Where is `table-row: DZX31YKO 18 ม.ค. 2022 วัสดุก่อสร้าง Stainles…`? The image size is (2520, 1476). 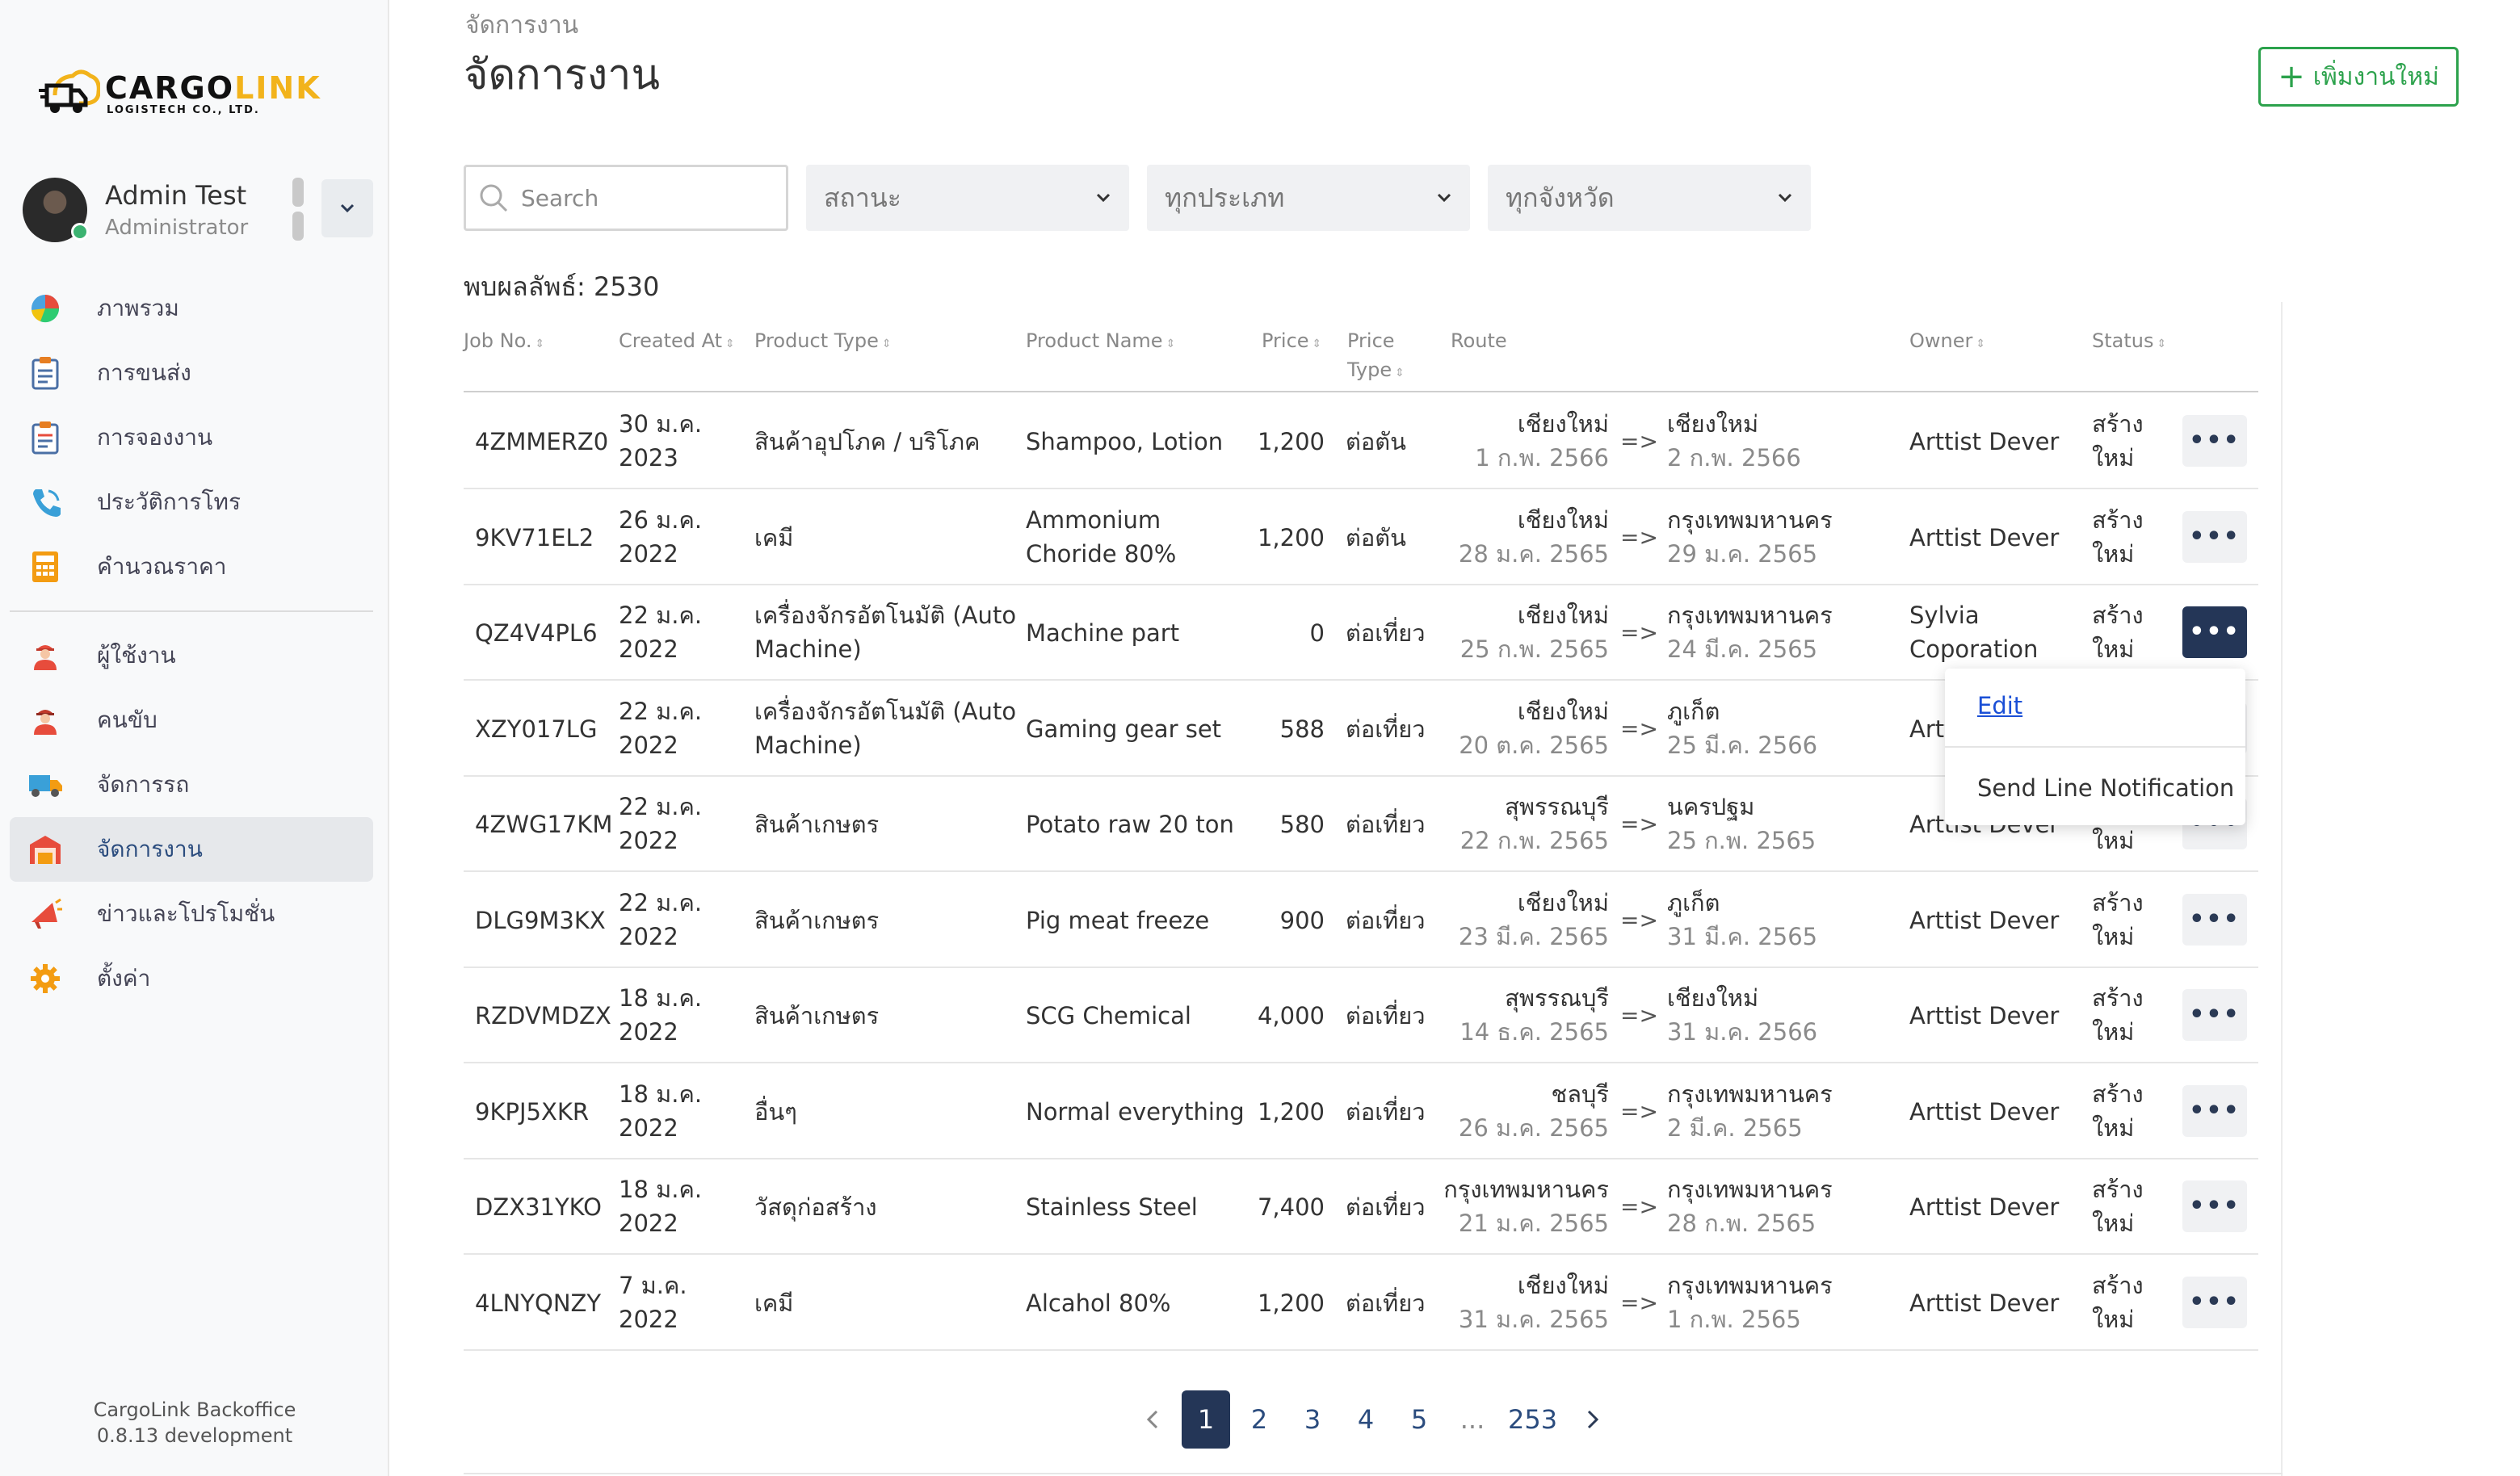
table-row: DZX31YKO 18 ม.ค. 2022 วัสดุก่อสร้าง Stainles… is located at coordinates (1361, 1207).